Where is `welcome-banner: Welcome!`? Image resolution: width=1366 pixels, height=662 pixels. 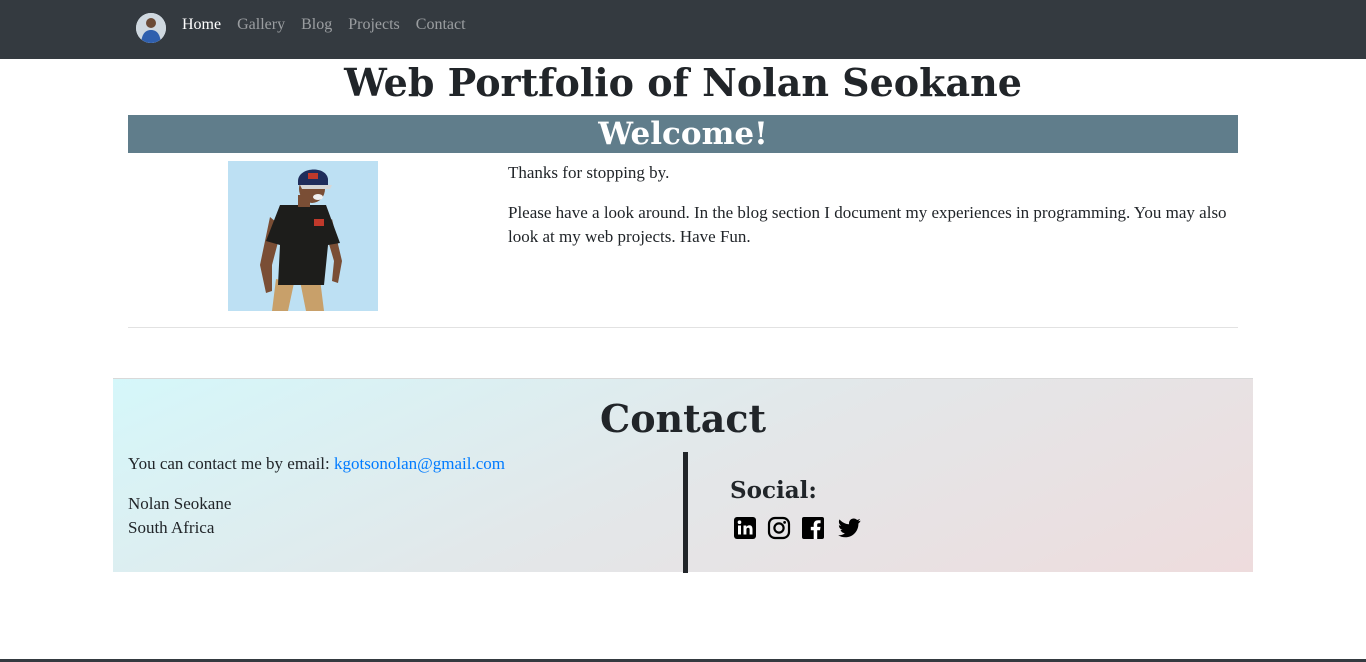
welcome-banner: Welcome! is located at coordinates (683, 134).